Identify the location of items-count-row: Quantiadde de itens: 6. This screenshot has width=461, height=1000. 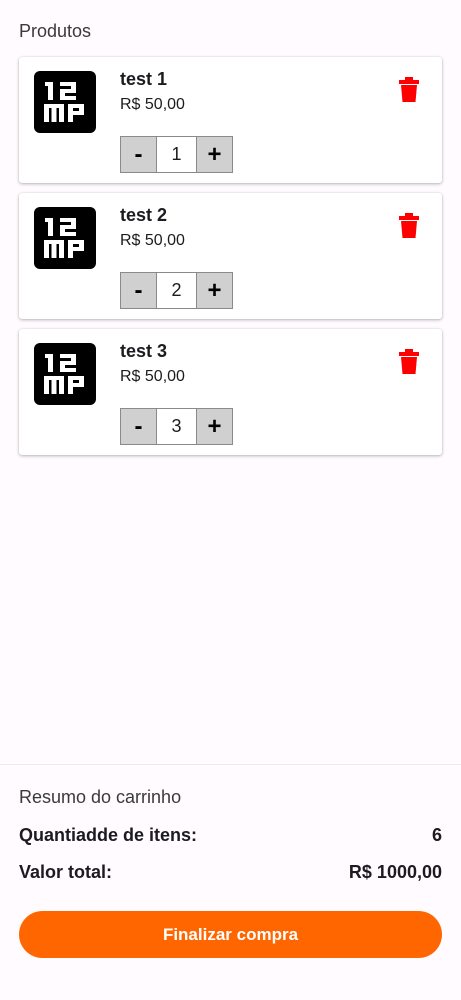
(230, 835).